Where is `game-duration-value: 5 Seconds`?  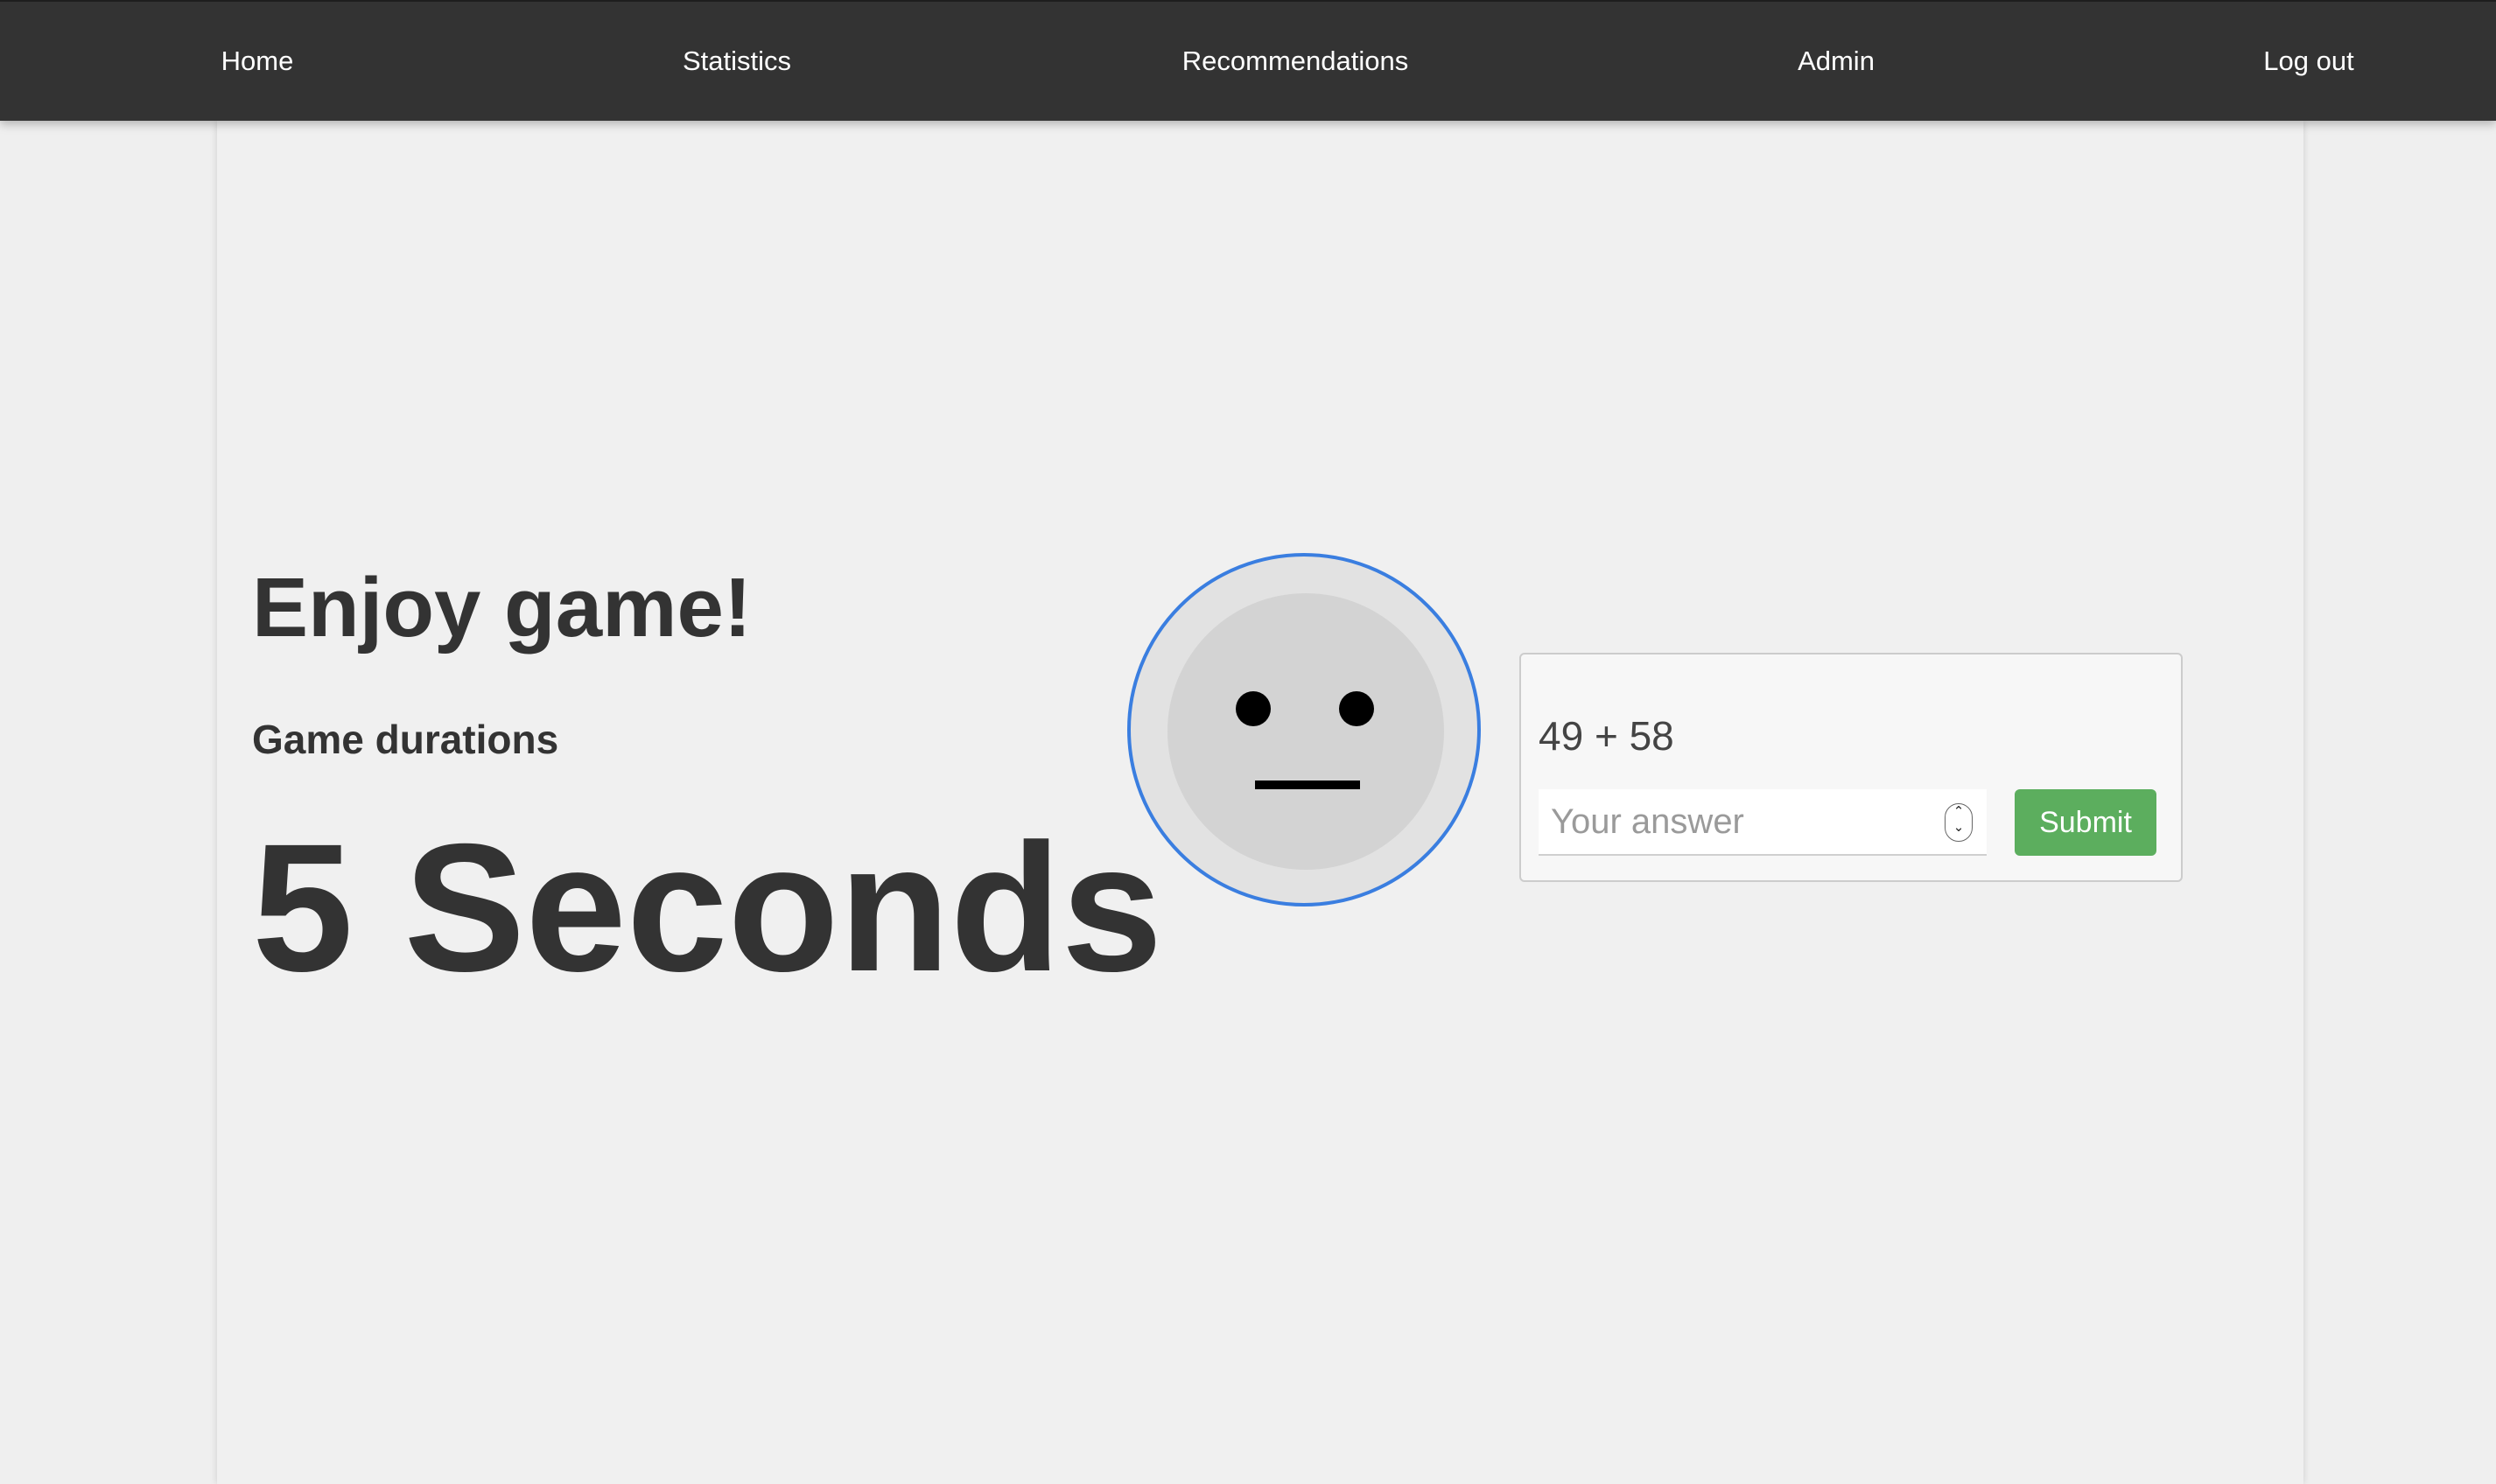
game-duration-value: 5 Seconds is located at coordinates (707, 908).